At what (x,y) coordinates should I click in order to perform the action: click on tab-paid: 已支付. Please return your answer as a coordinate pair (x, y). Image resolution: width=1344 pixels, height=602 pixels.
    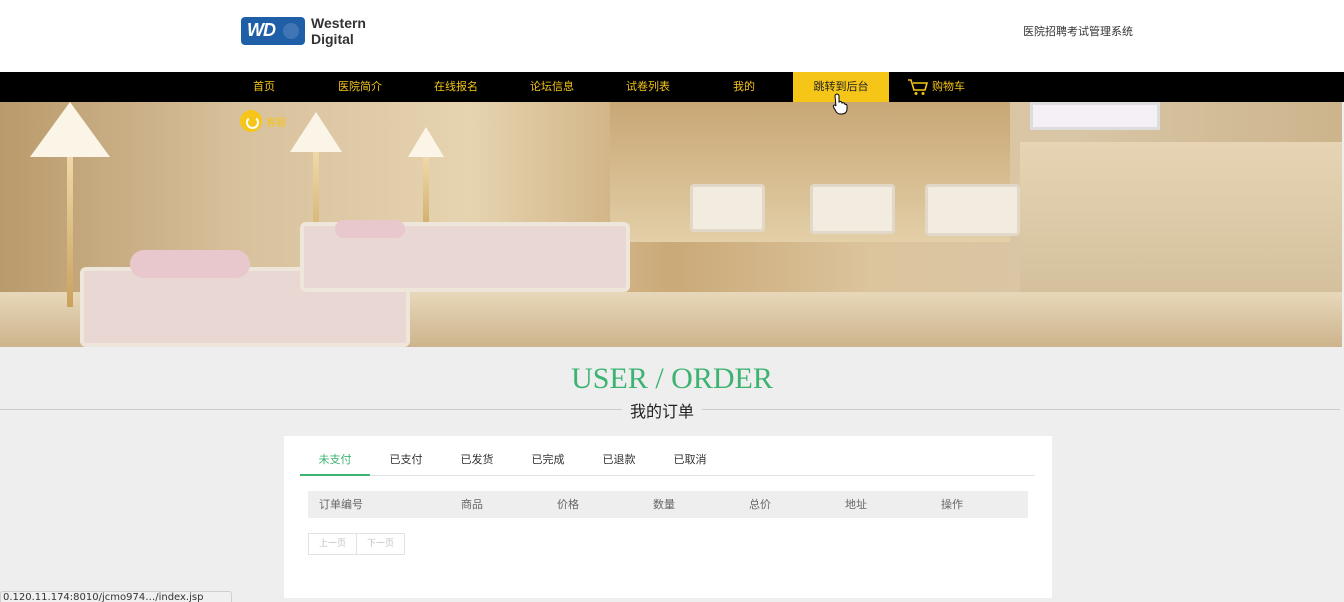
    Looking at the image, I should click on (406, 460).